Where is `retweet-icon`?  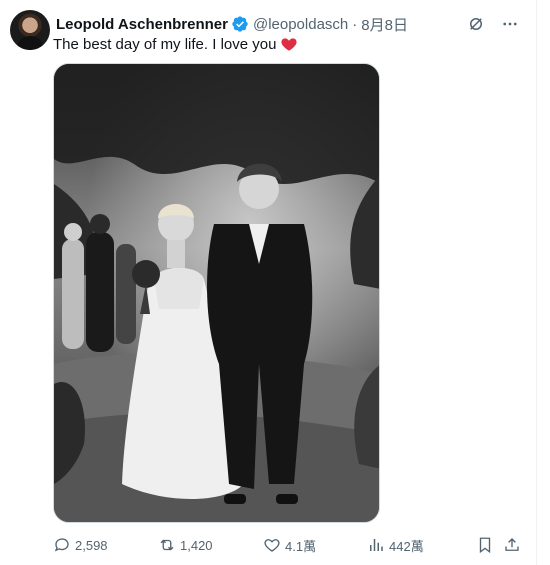
retweet-icon is located at coordinates (167, 545).